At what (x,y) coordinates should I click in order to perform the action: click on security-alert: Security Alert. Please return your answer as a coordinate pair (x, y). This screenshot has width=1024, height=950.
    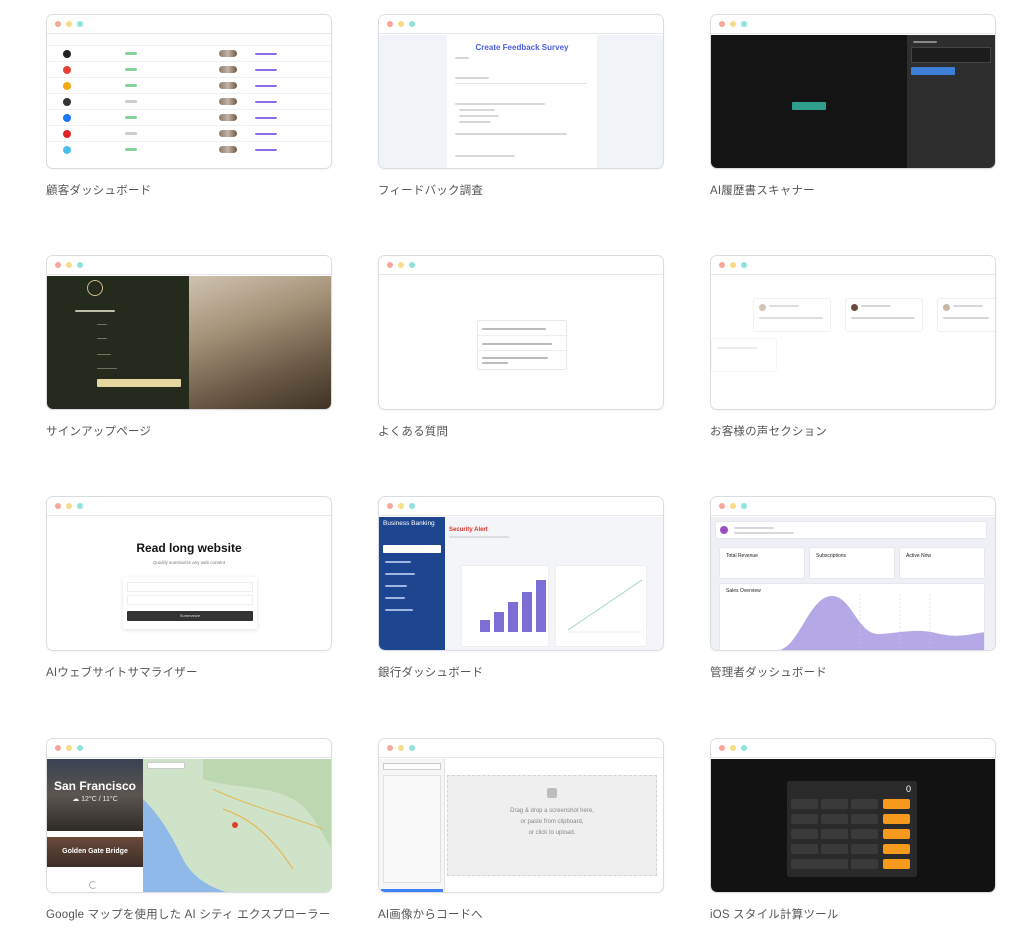
    Looking at the image, I should click on (468, 530).